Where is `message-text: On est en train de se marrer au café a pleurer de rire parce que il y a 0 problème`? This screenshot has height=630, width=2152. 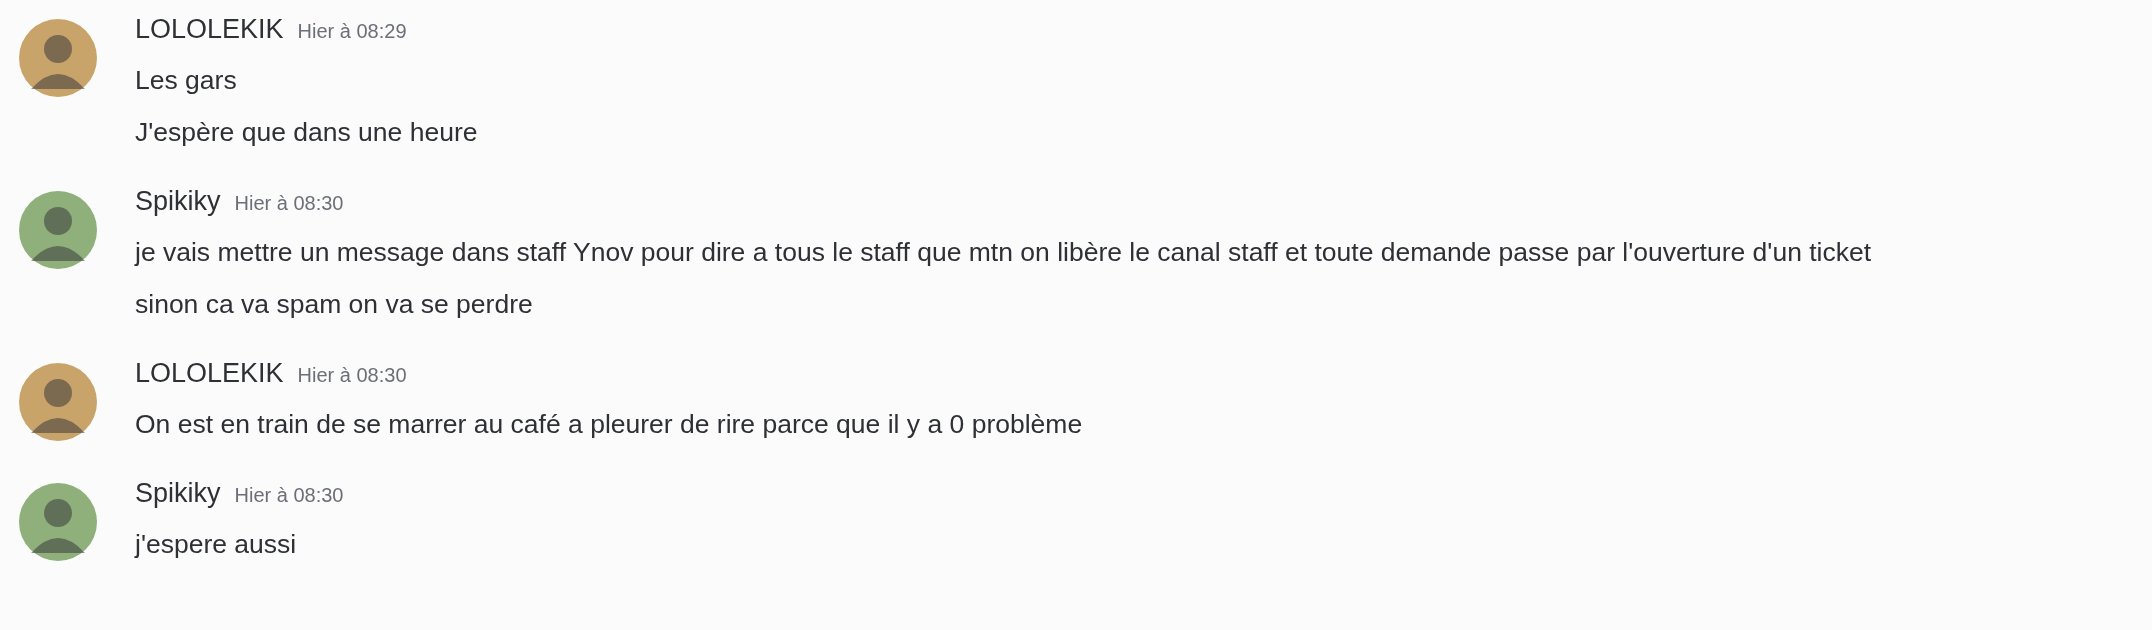
message-text: On est en train de se marrer au café a pleurer de rire parce que il y a 0 problème is located at coordinates (609, 424).